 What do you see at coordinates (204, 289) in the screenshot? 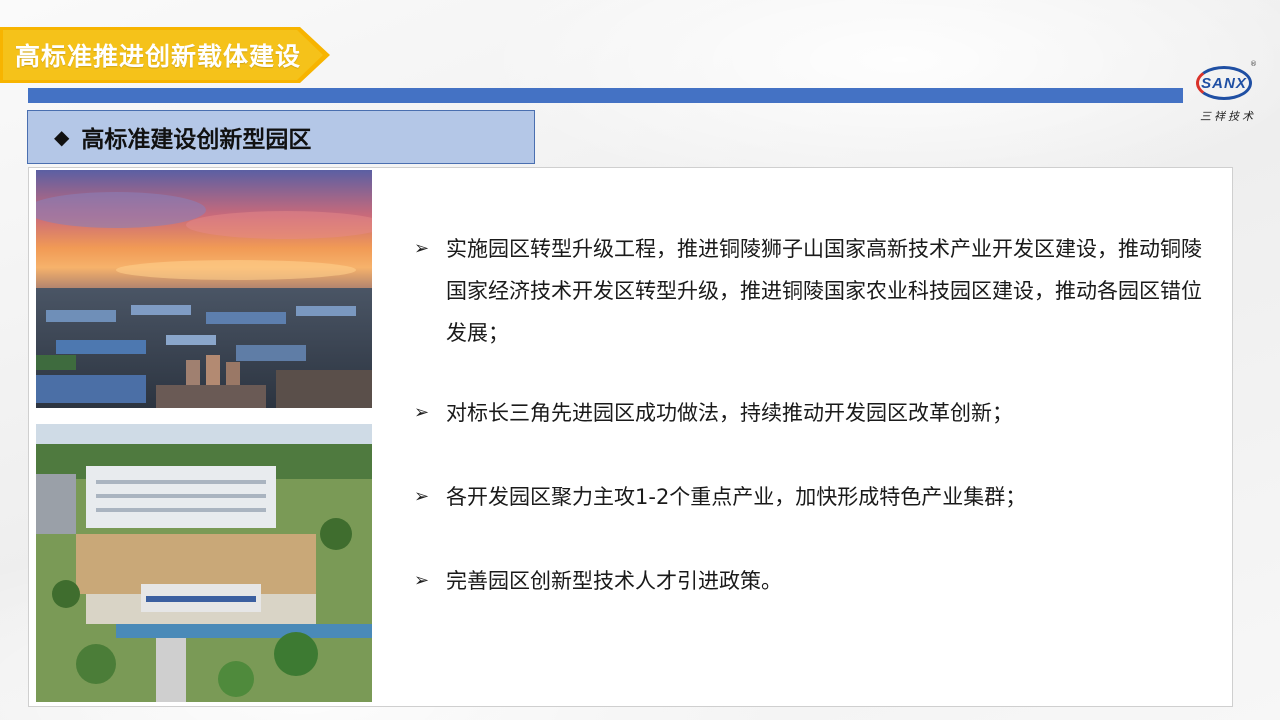
I see `industrial-park-sunset-aerial-photo` at bounding box center [204, 289].